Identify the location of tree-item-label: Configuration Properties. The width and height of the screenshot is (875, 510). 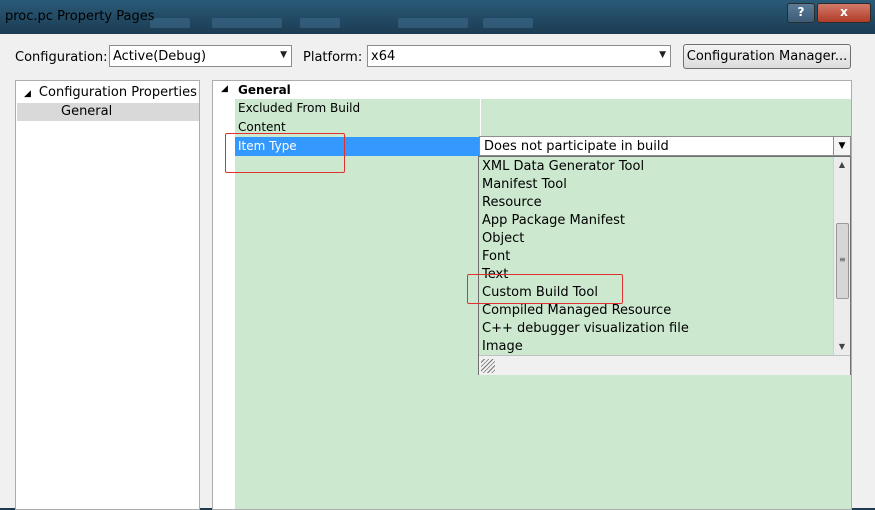
(117, 92).